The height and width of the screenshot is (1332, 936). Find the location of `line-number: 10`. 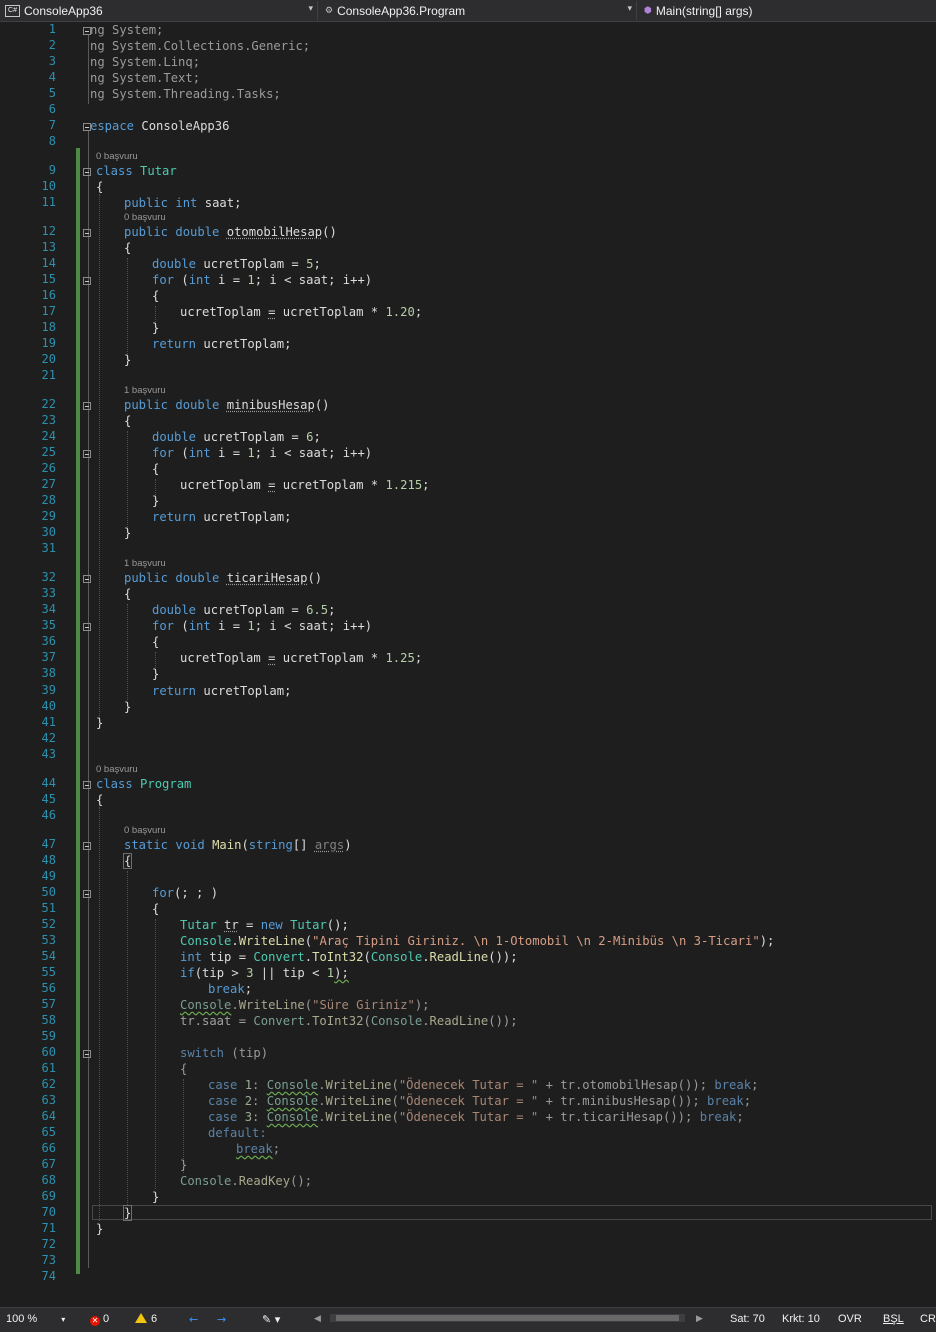

line-number: 10 is located at coordinates (48, 186).